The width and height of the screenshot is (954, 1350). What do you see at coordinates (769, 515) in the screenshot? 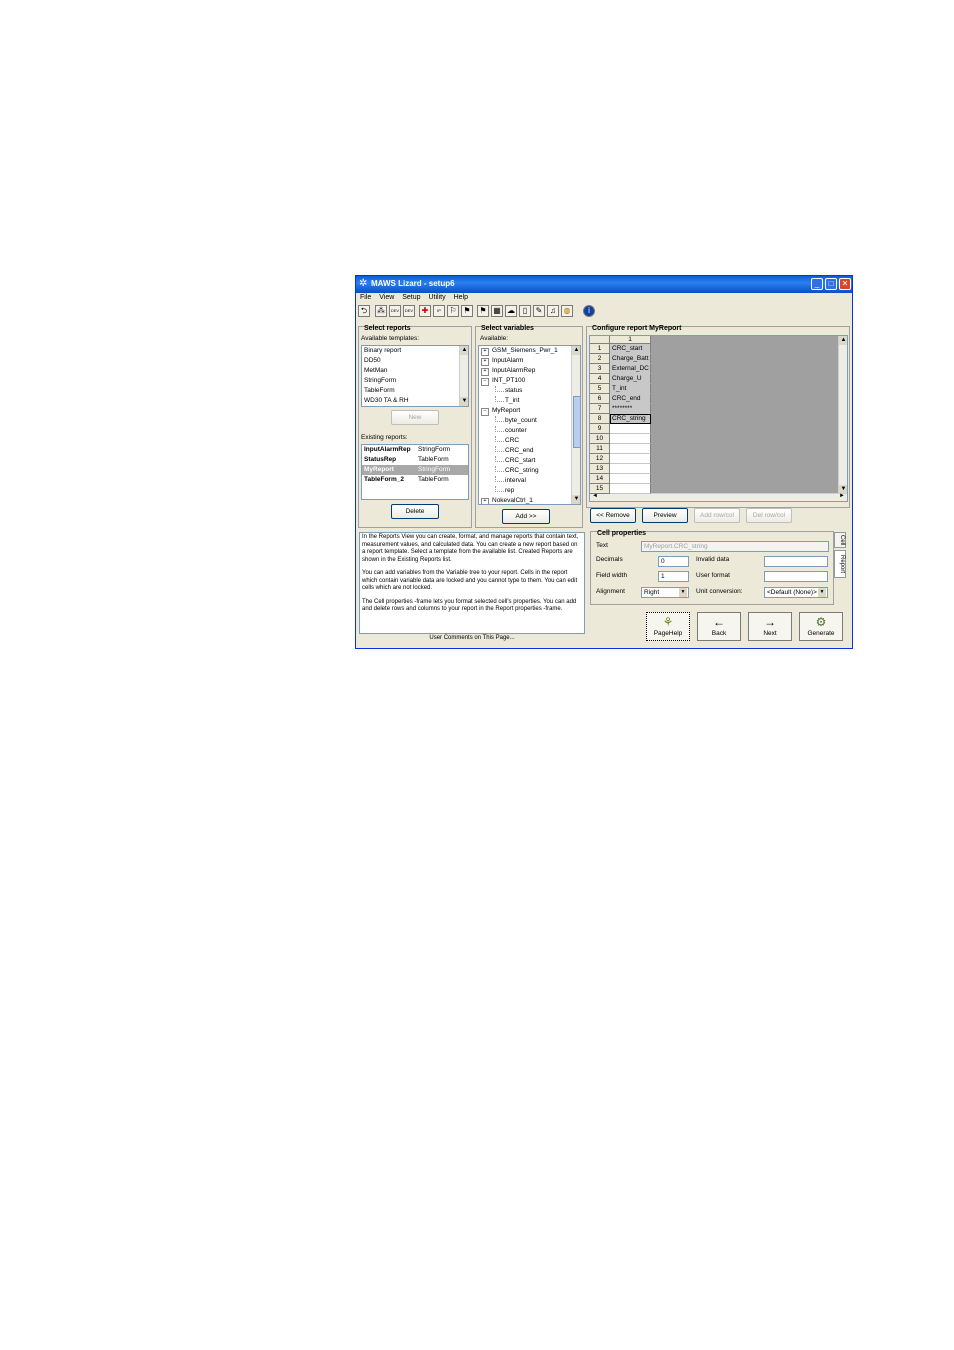
I see `del-rowcol-button: Del row/col` at bounding box center [769, 515].